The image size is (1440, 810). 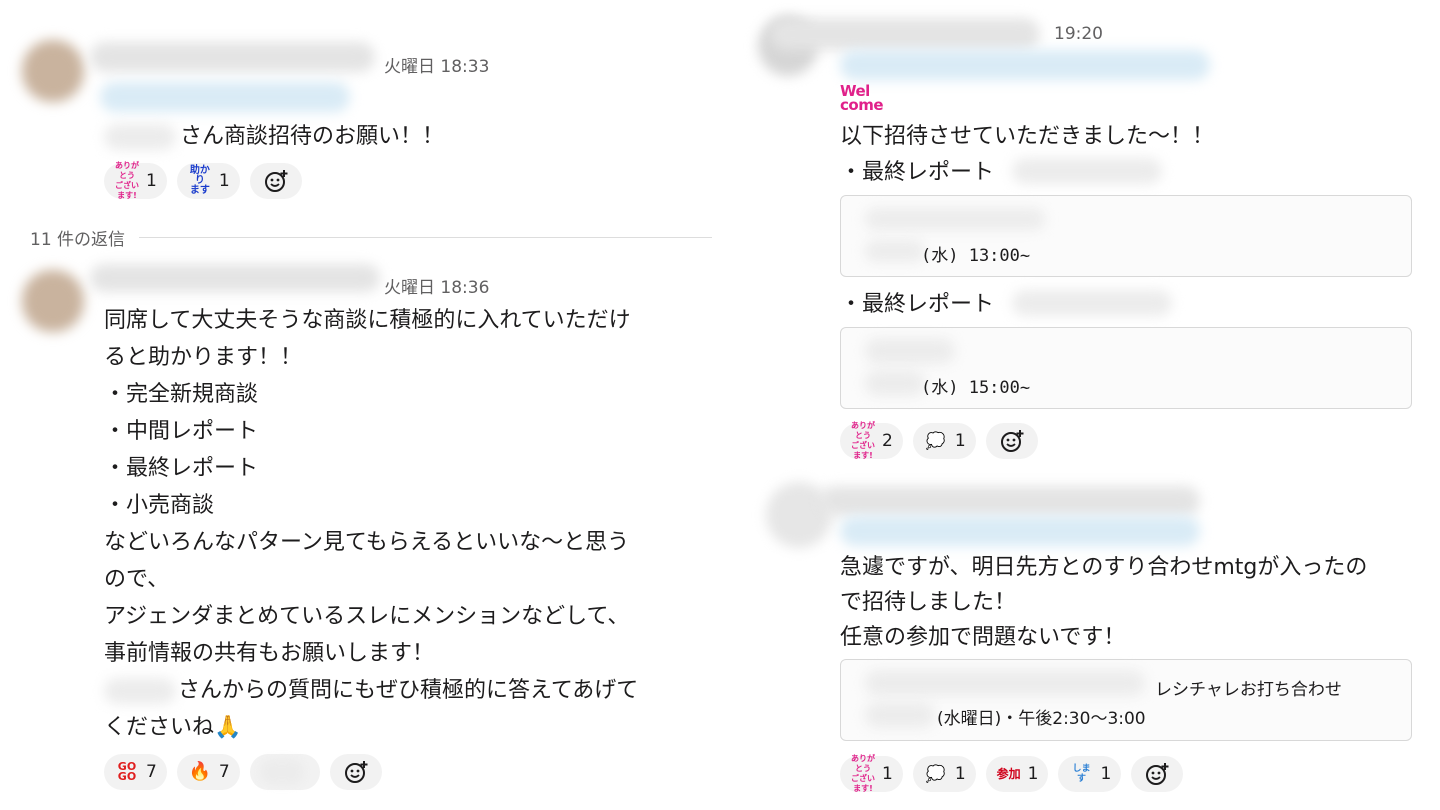 What do you see at coordinates (127, 771) in the screenshot?
I see `gogo-emoji-icon: GO GO` at bounding box center [127, 771].